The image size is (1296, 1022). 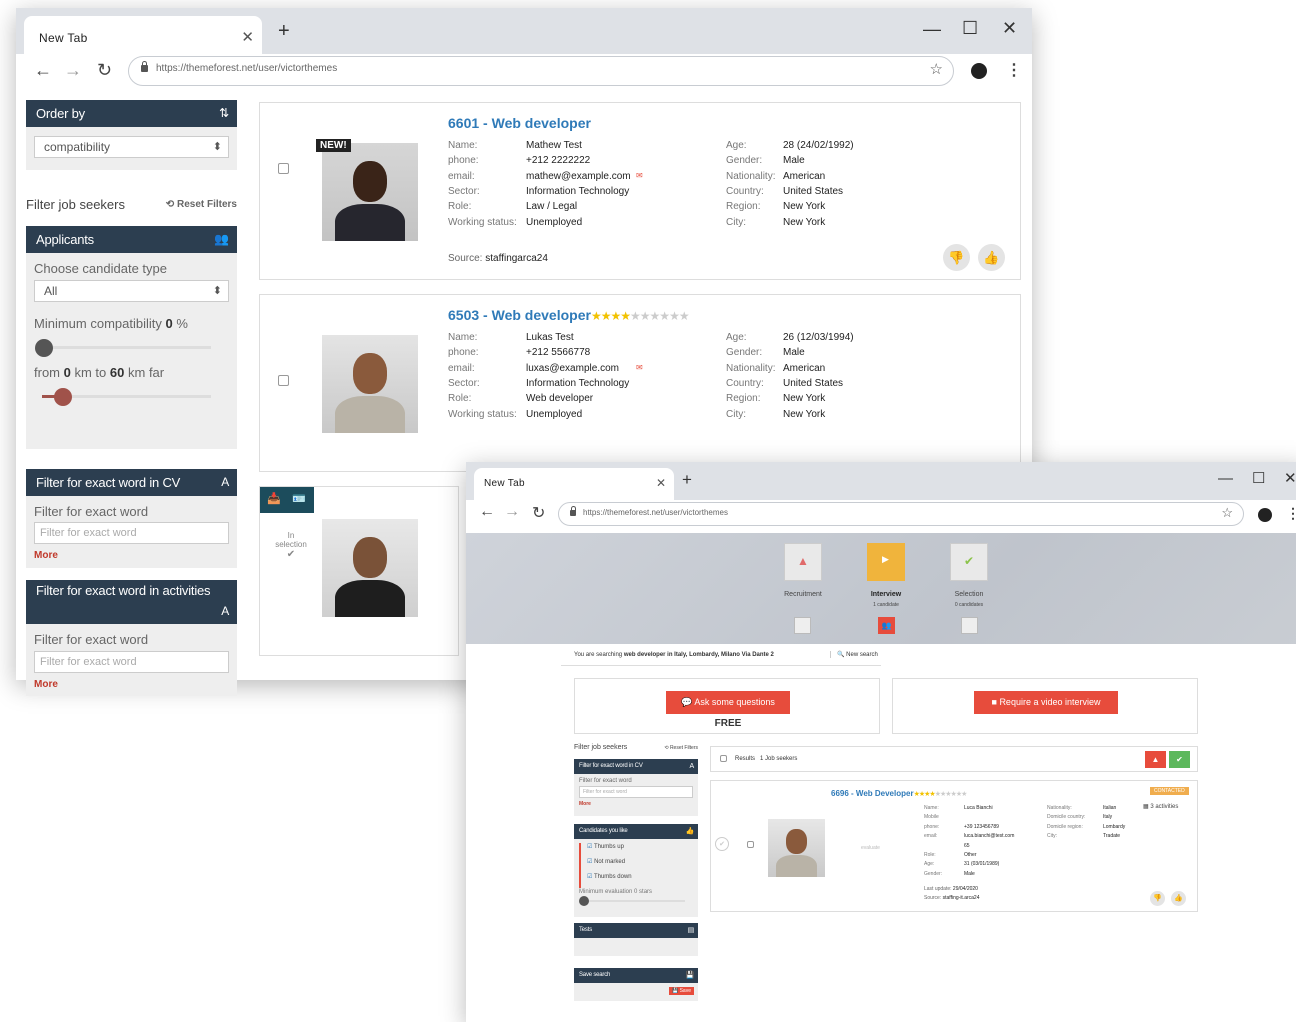 I want to click on eval-slider, so click(x=636, y=901).